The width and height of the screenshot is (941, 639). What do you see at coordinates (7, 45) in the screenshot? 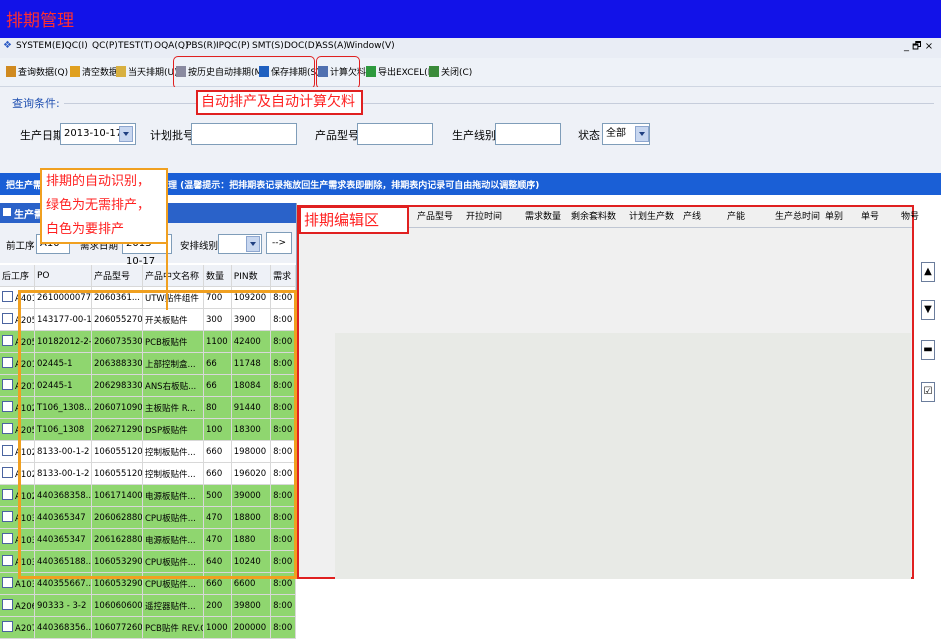
I see `app-icon: ❖` at bounding box center [7, 45].